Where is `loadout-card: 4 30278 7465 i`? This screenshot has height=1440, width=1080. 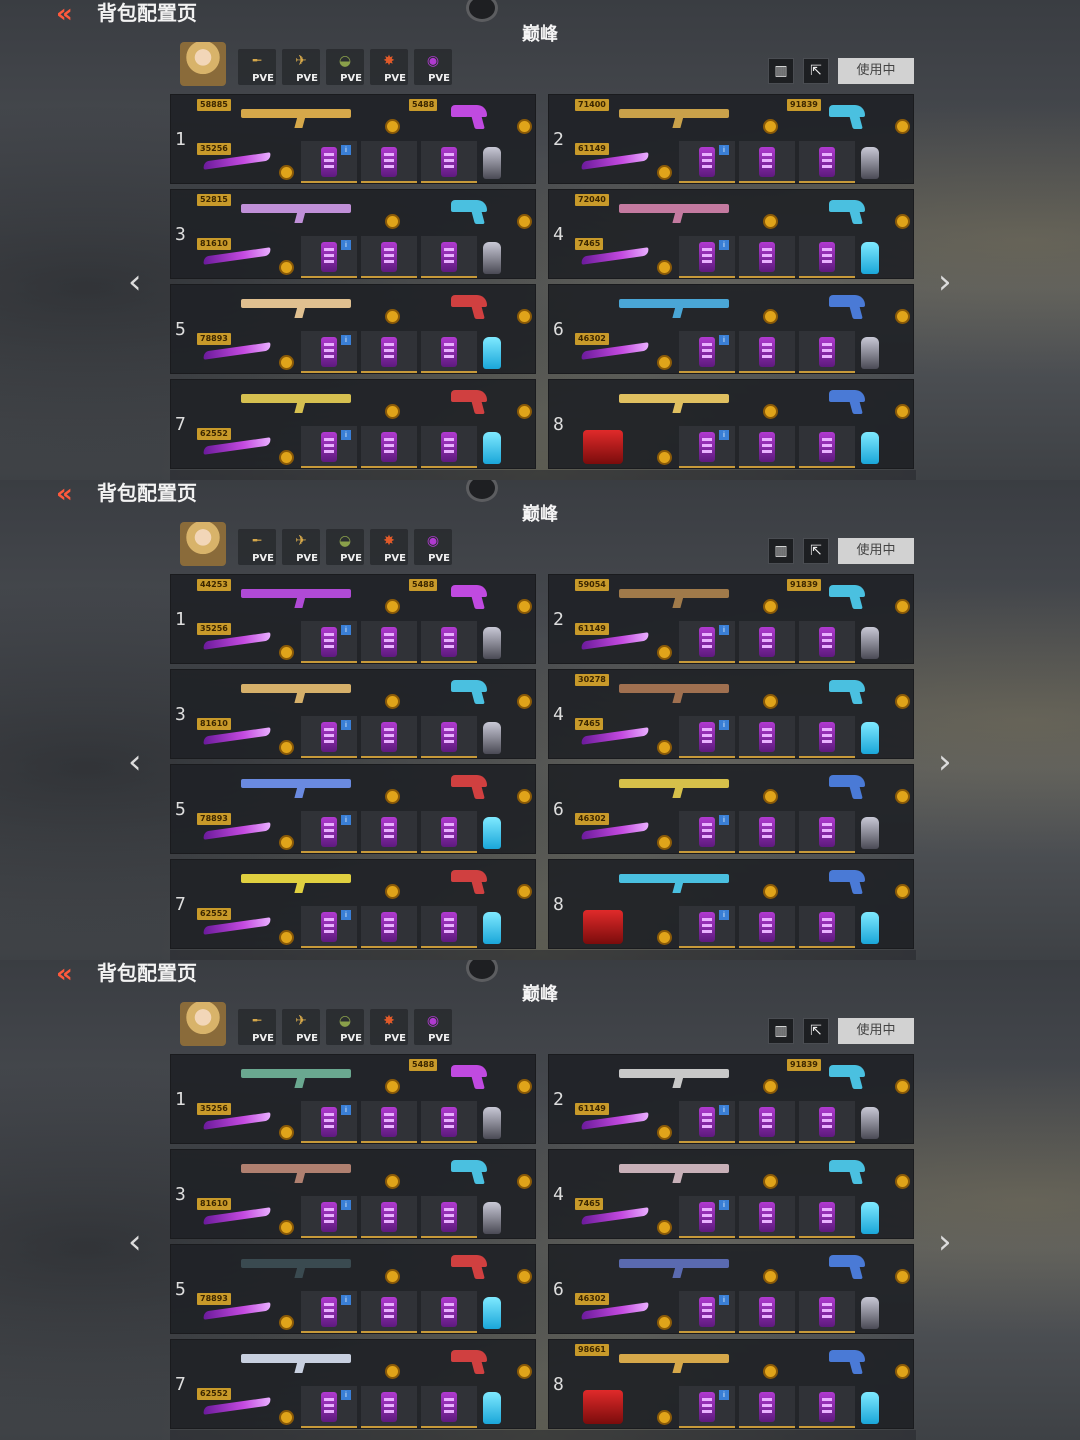
loadout-card: 4 30278 7465 i is located at coordinates (731, 714).